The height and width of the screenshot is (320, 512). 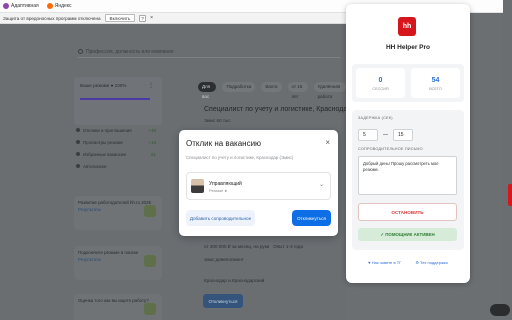 What do you see at coordinates (510, 195) in the screenshot?
I see `side-tab` at bounding box center [510, 195].